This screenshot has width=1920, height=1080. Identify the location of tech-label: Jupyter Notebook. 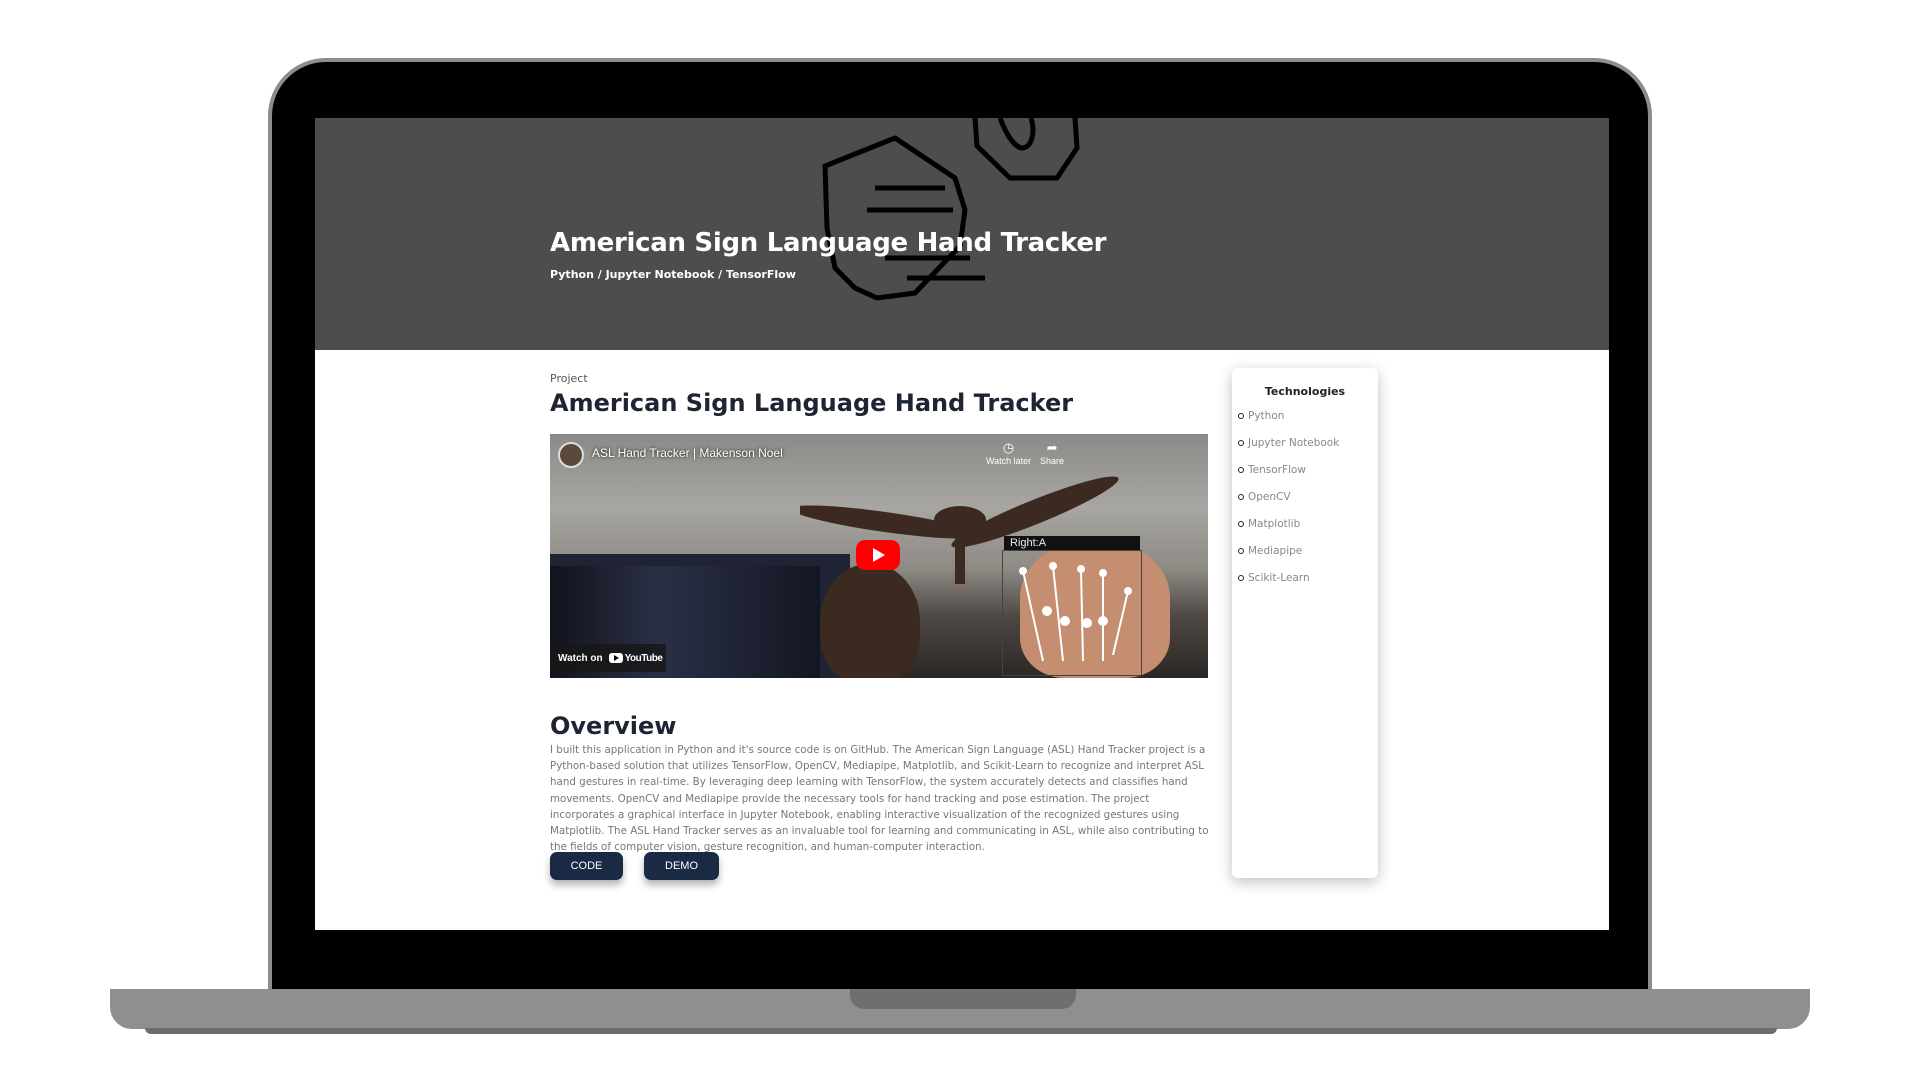
(1294, 443).